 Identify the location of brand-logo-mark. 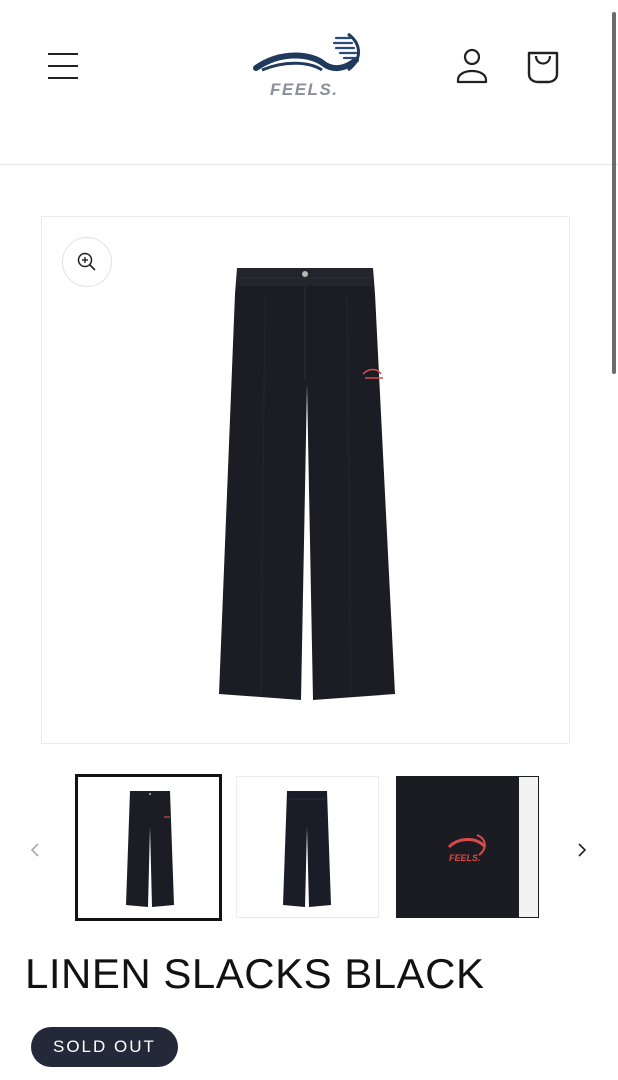
(306, 52).